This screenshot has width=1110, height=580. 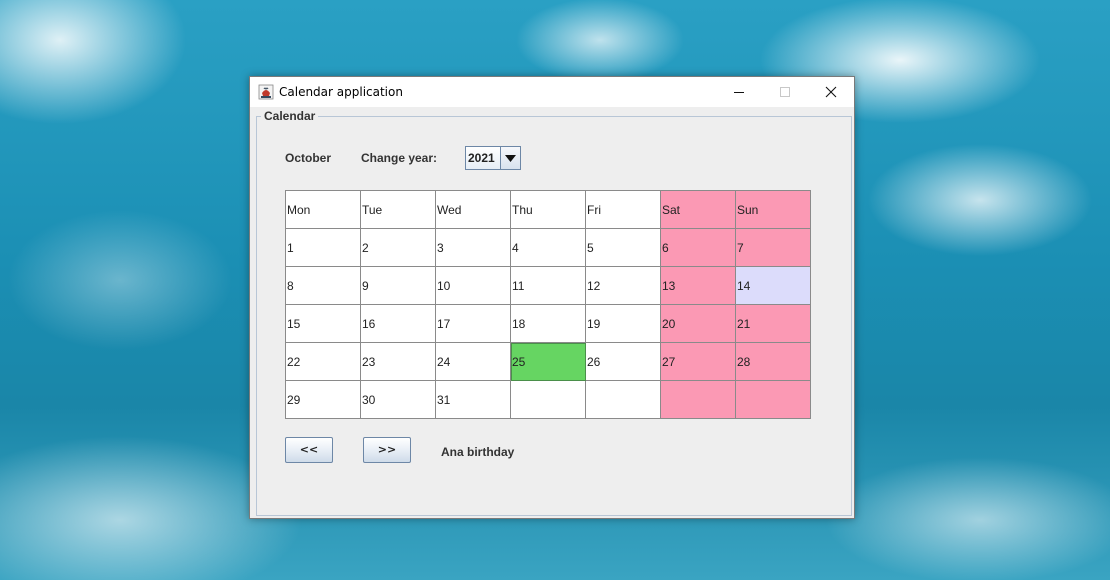 I want to click on day-number: 9, so click(x=365, y=286).